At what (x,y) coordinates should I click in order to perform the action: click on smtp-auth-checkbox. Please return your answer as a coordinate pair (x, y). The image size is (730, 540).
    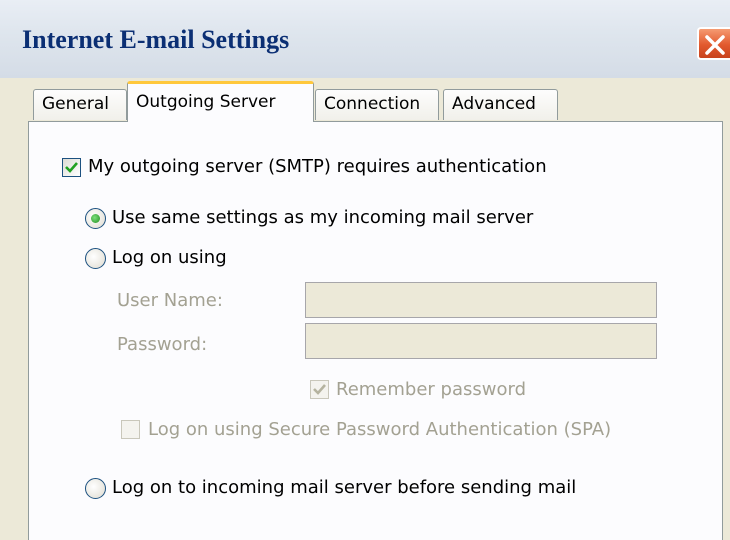
    Looking at the image, I should click on (71, 167).